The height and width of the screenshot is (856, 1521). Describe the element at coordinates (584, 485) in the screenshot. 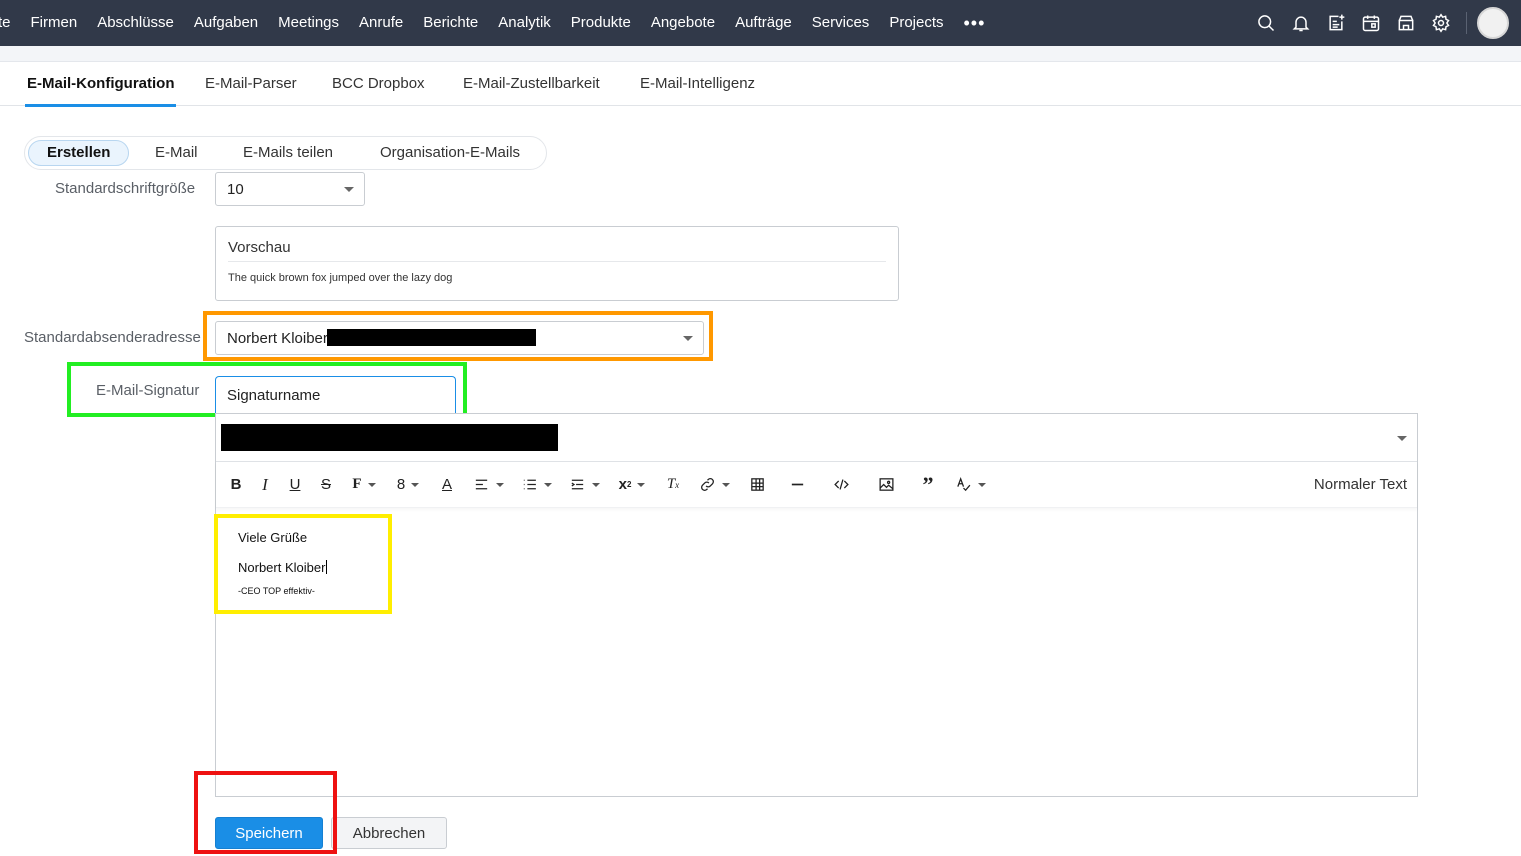

I see `indent-icon` at that location.